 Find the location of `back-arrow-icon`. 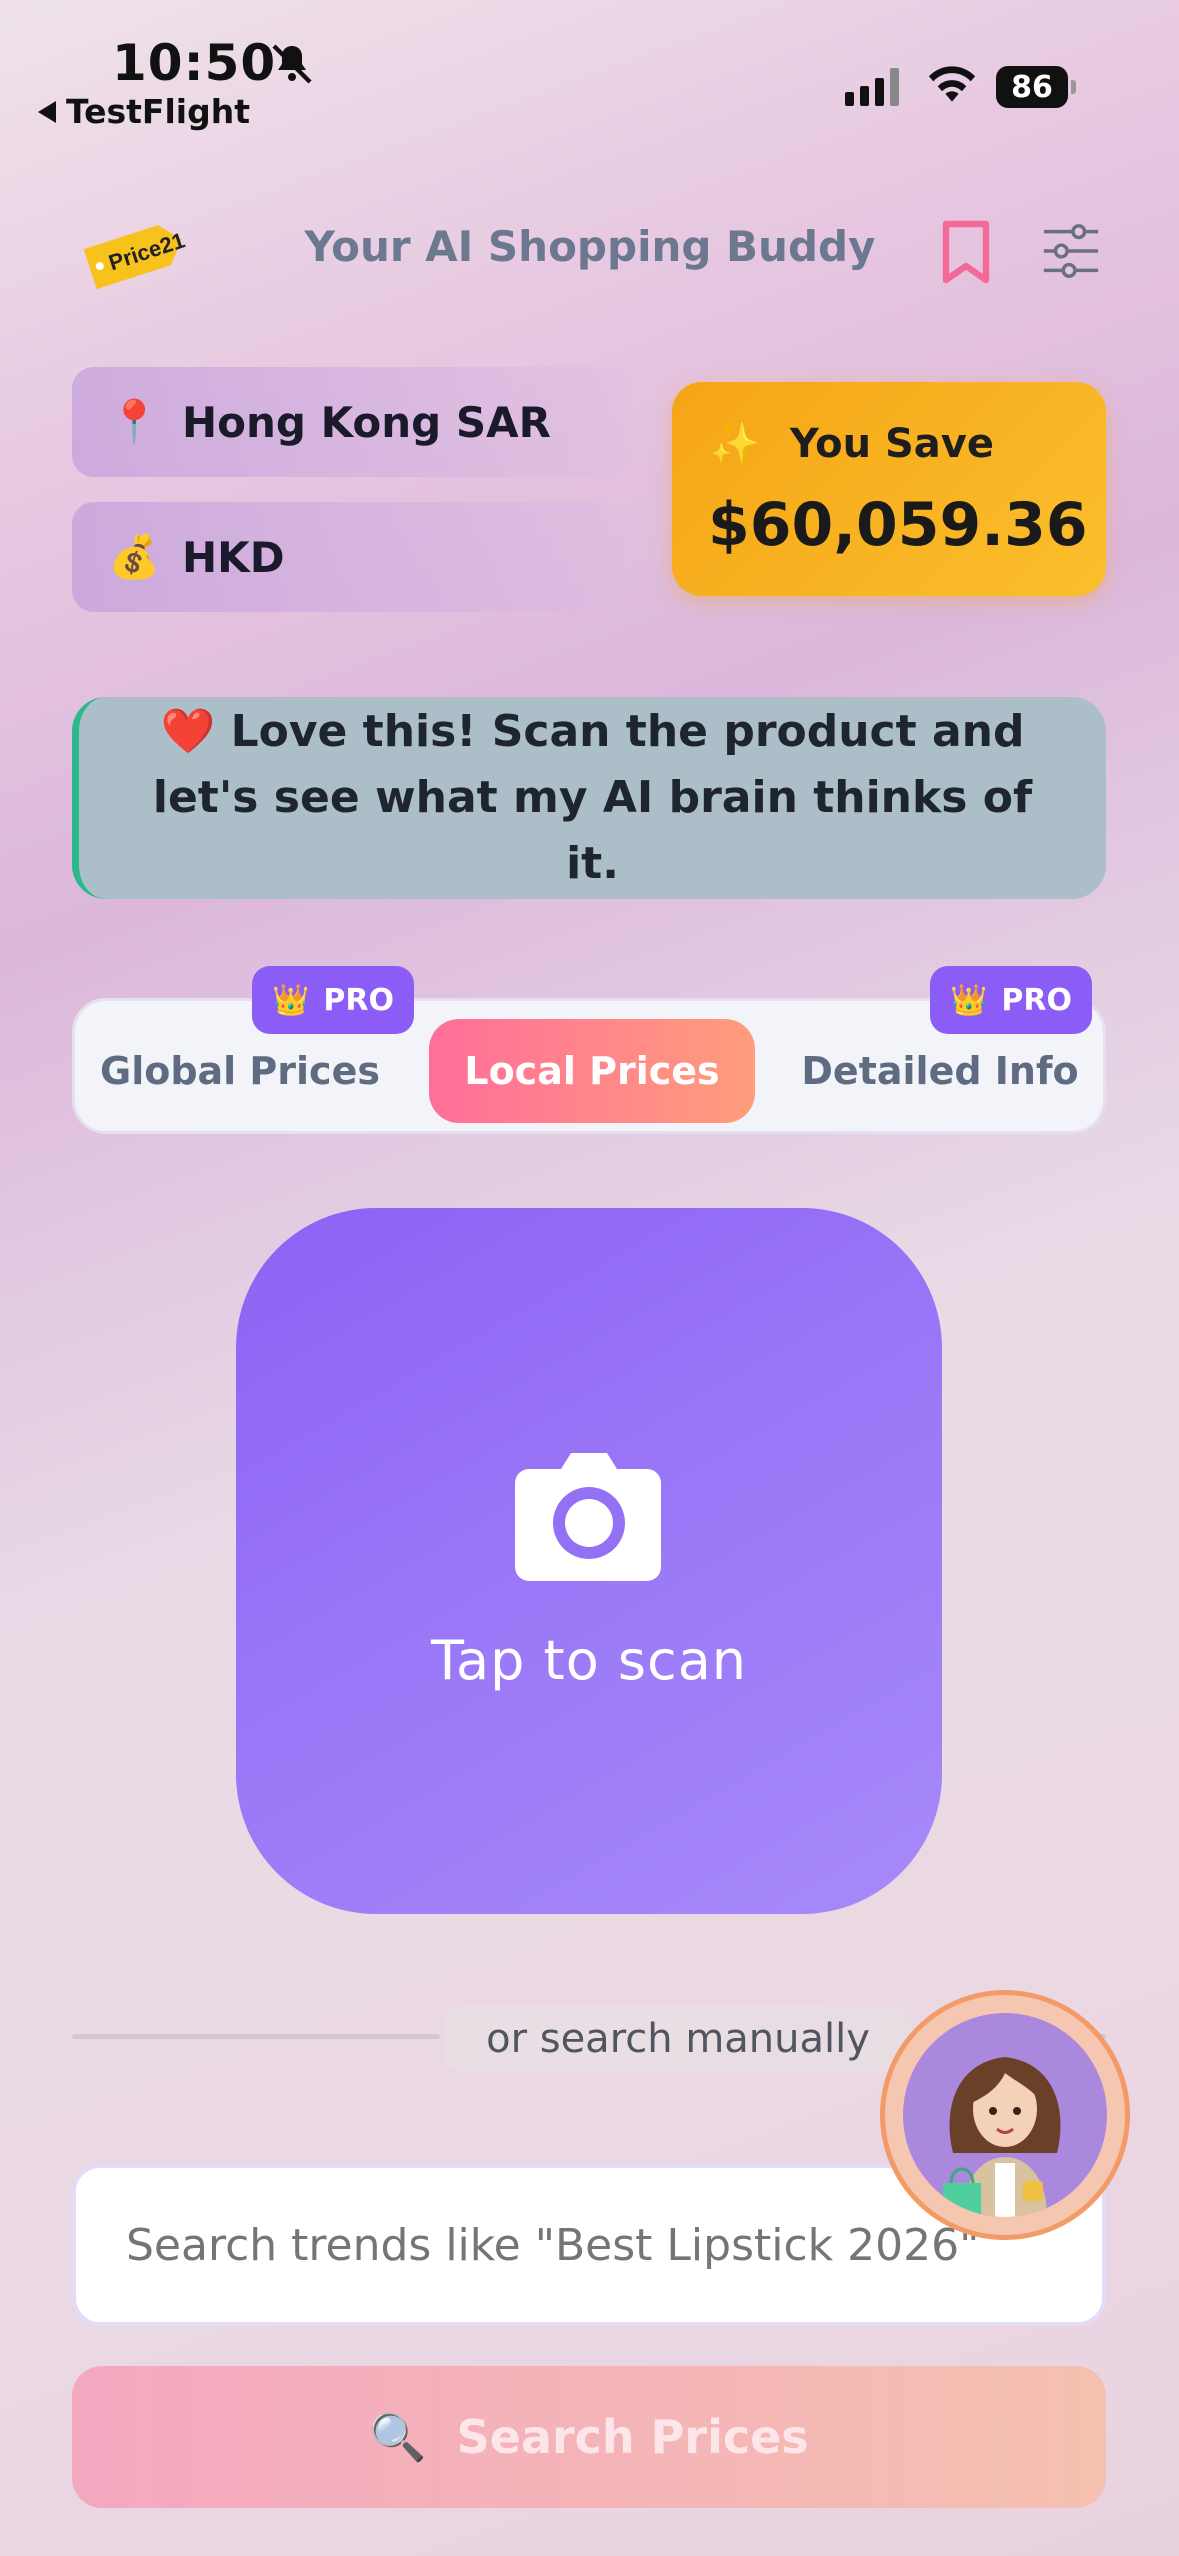

back-arrow-icon is located at coordinates (47, 111).